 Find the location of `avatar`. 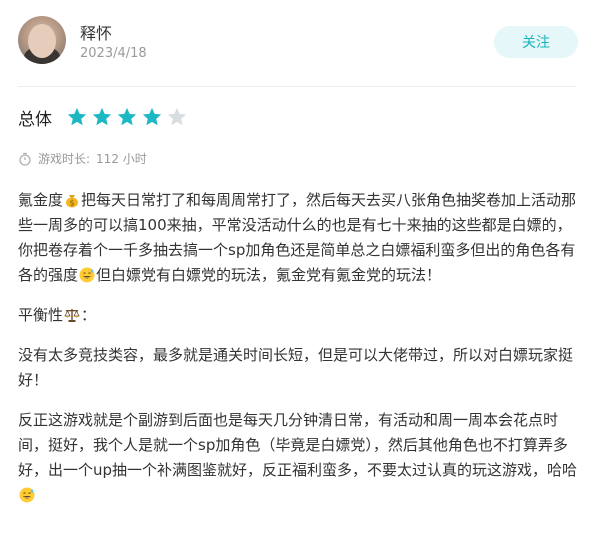

avatar is located at coordinates (42, 40).